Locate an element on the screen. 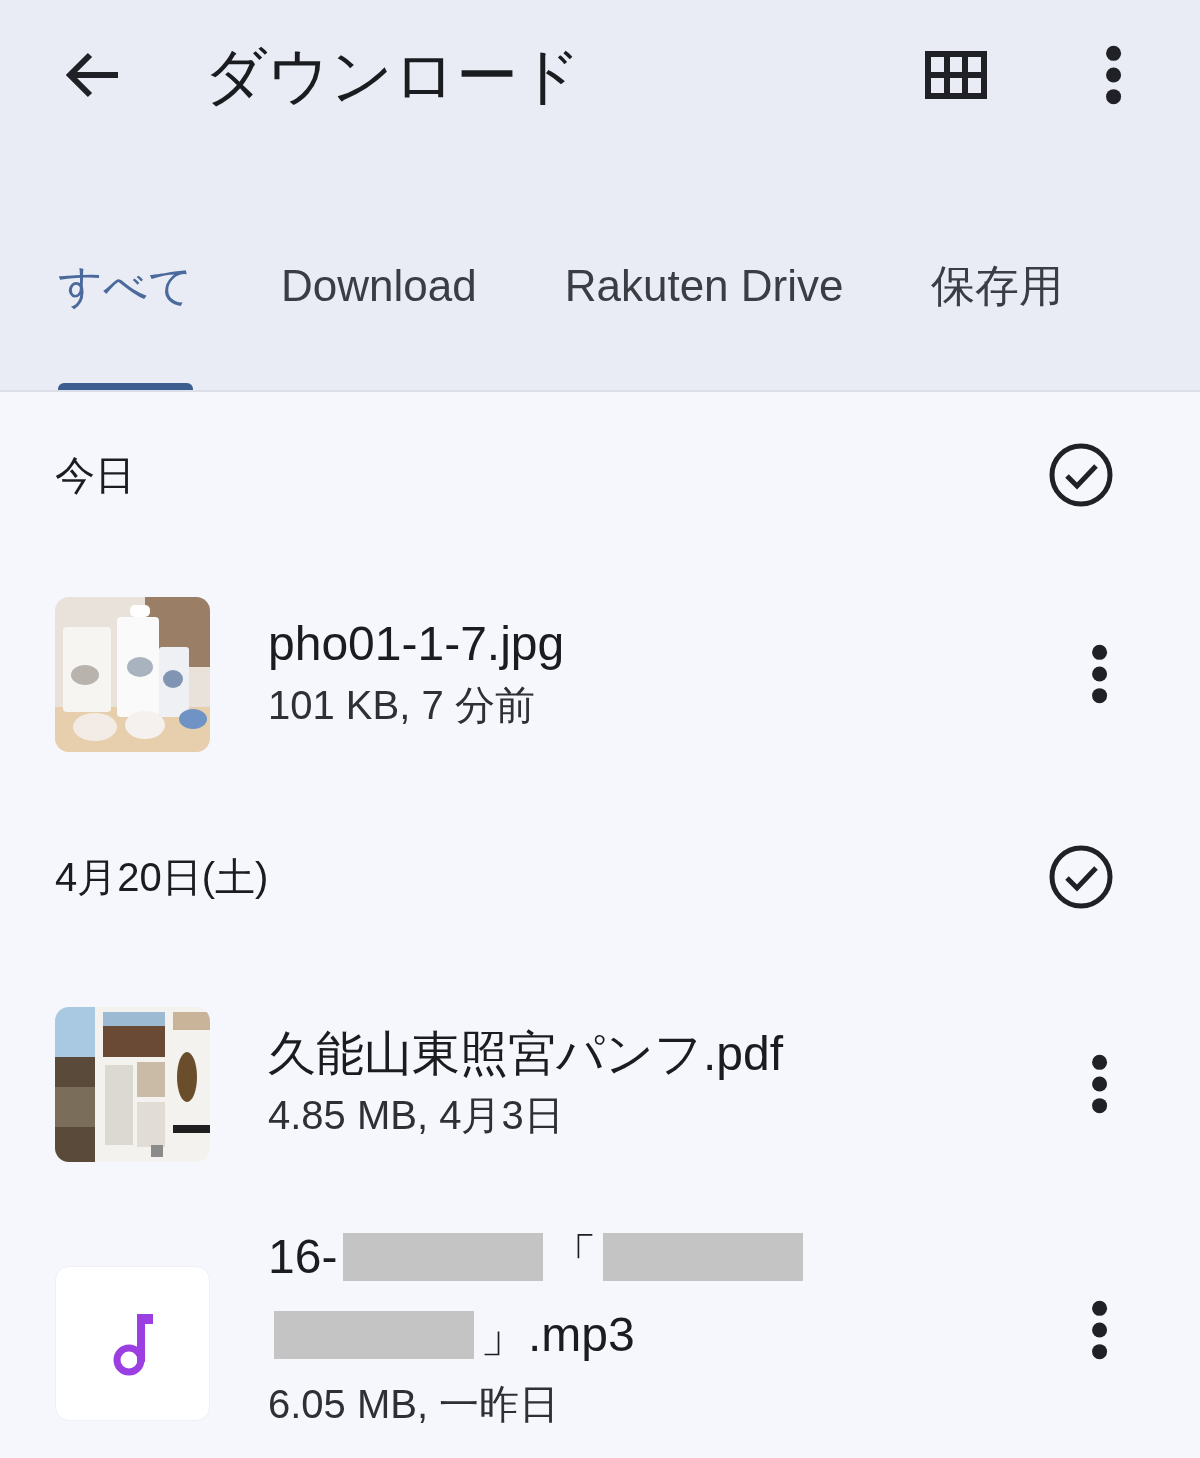 The width and height of the screenshot is (1200, 1458). file-name-text: 」.mp3 is located at coordinates (557, 1335).